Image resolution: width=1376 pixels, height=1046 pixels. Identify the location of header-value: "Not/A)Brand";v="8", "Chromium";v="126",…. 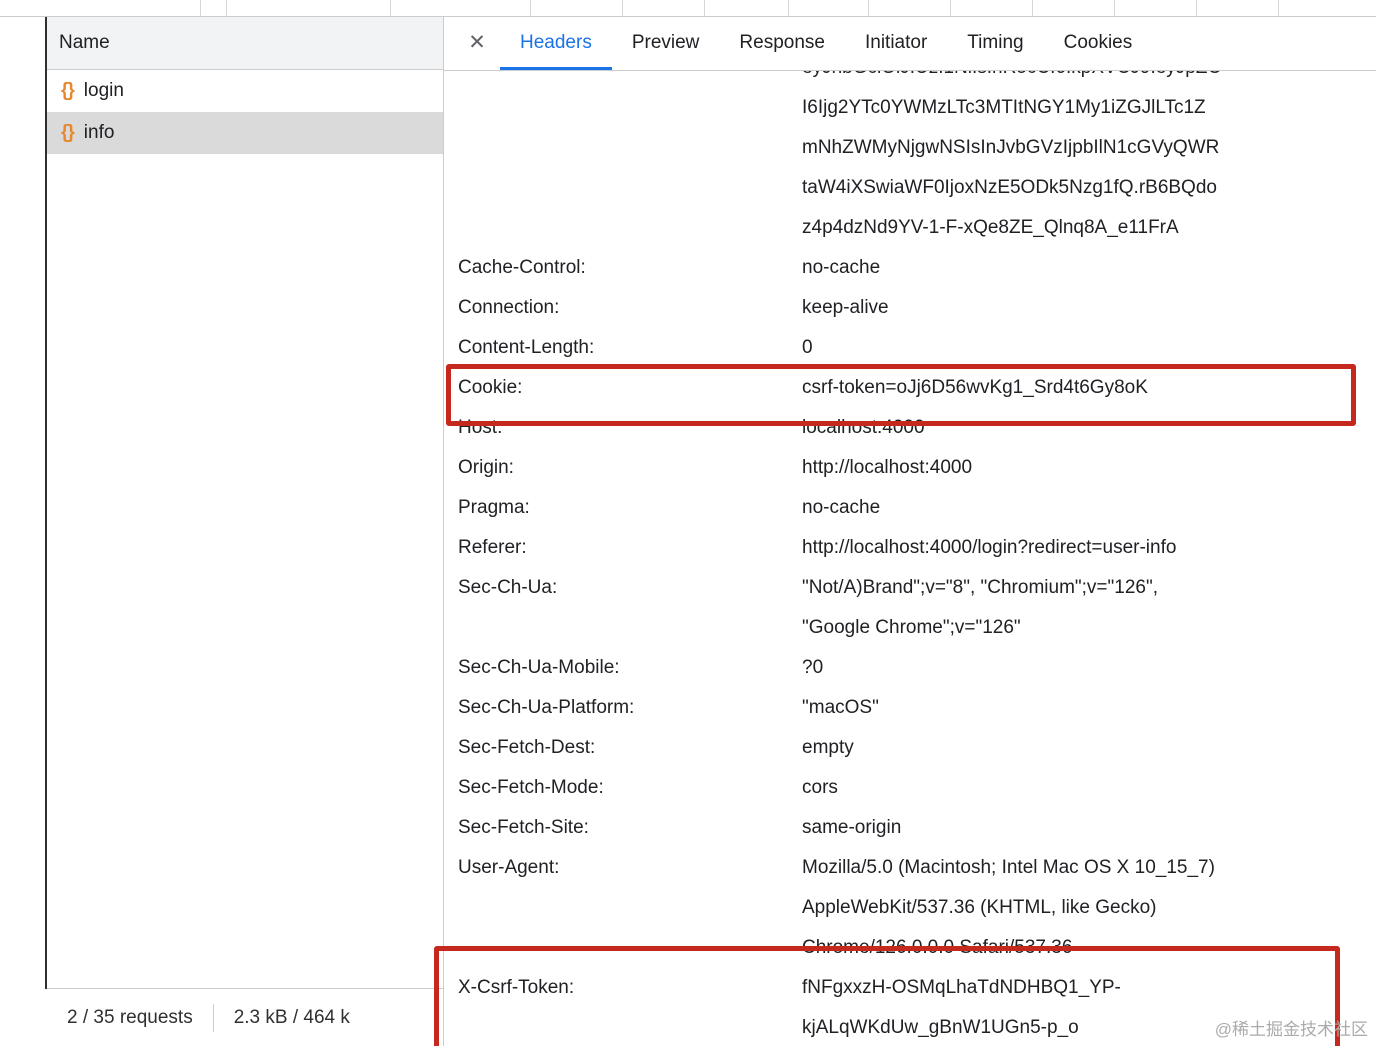
(1089, 608).